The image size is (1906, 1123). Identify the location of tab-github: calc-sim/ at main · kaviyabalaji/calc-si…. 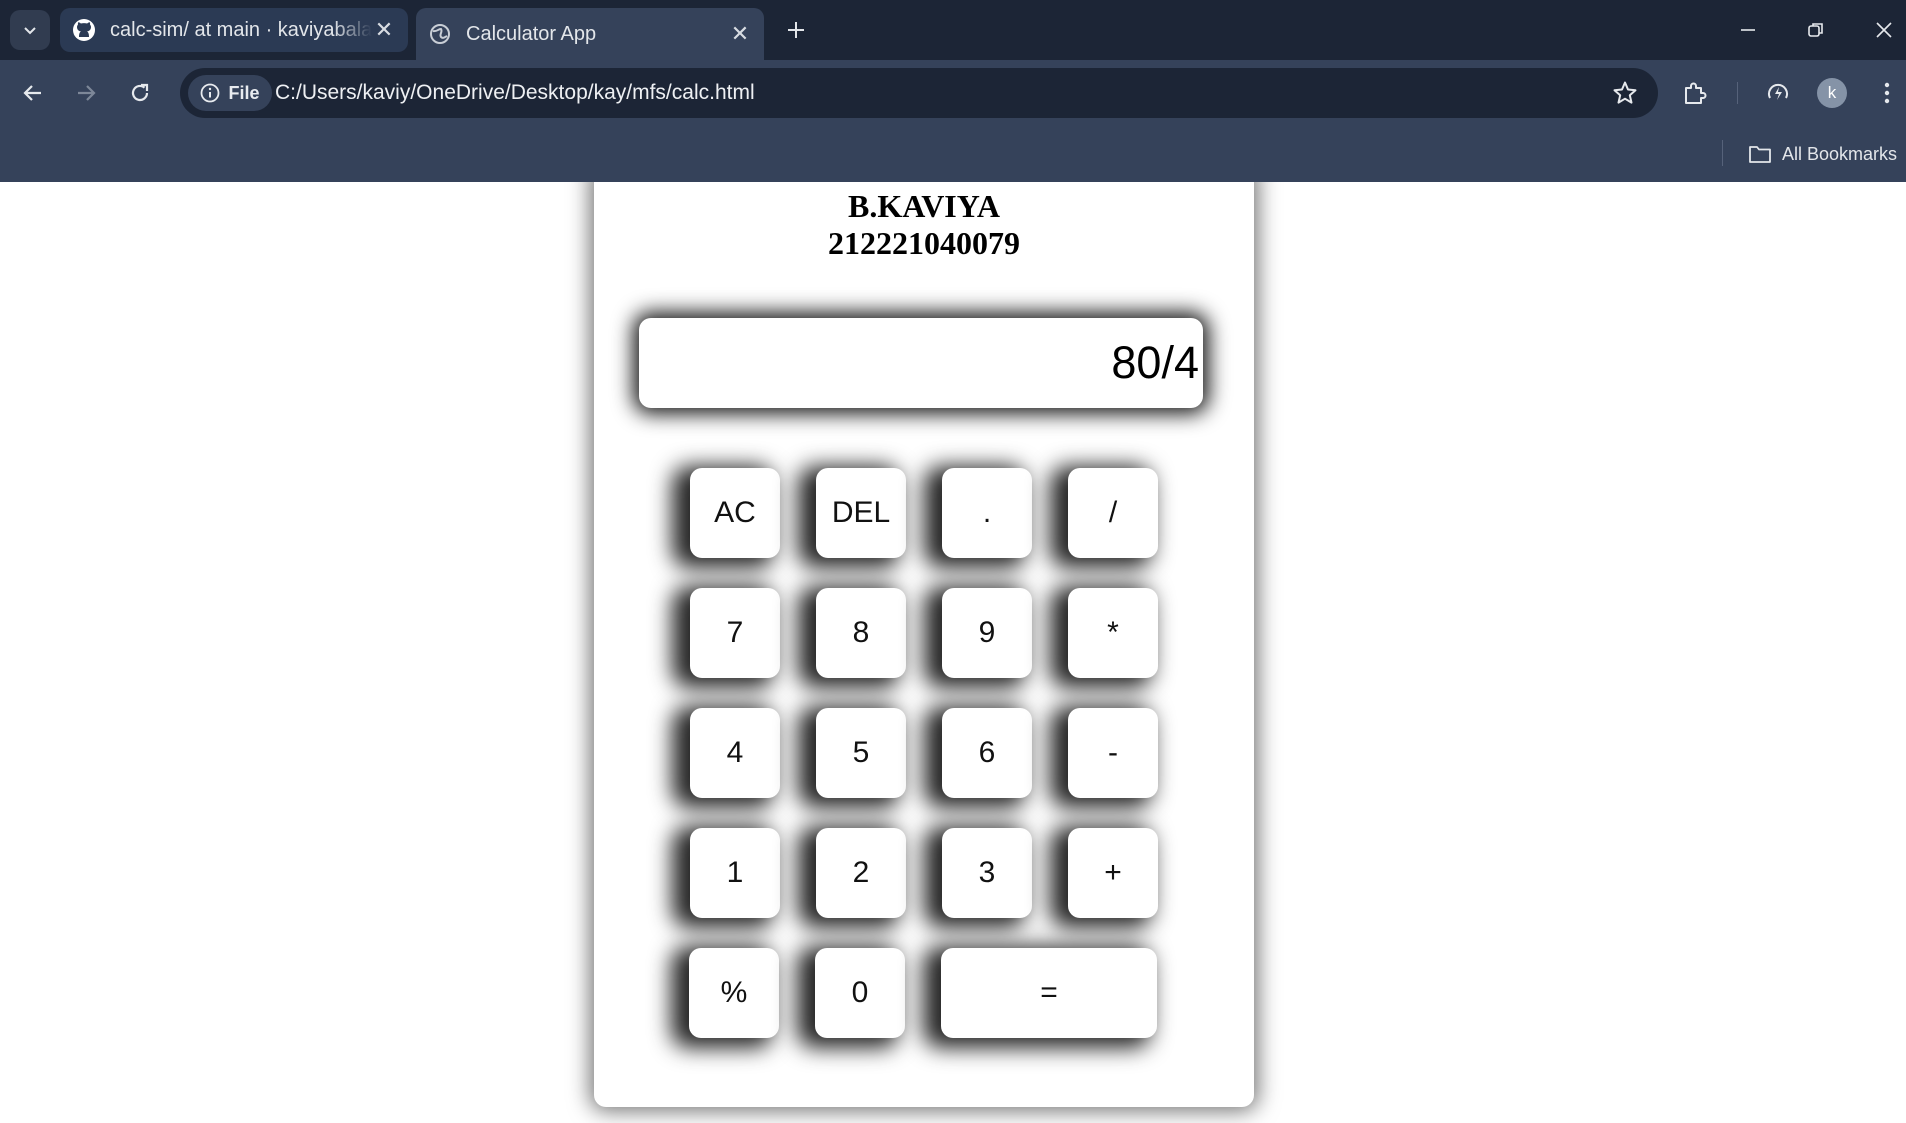
(234, 30).